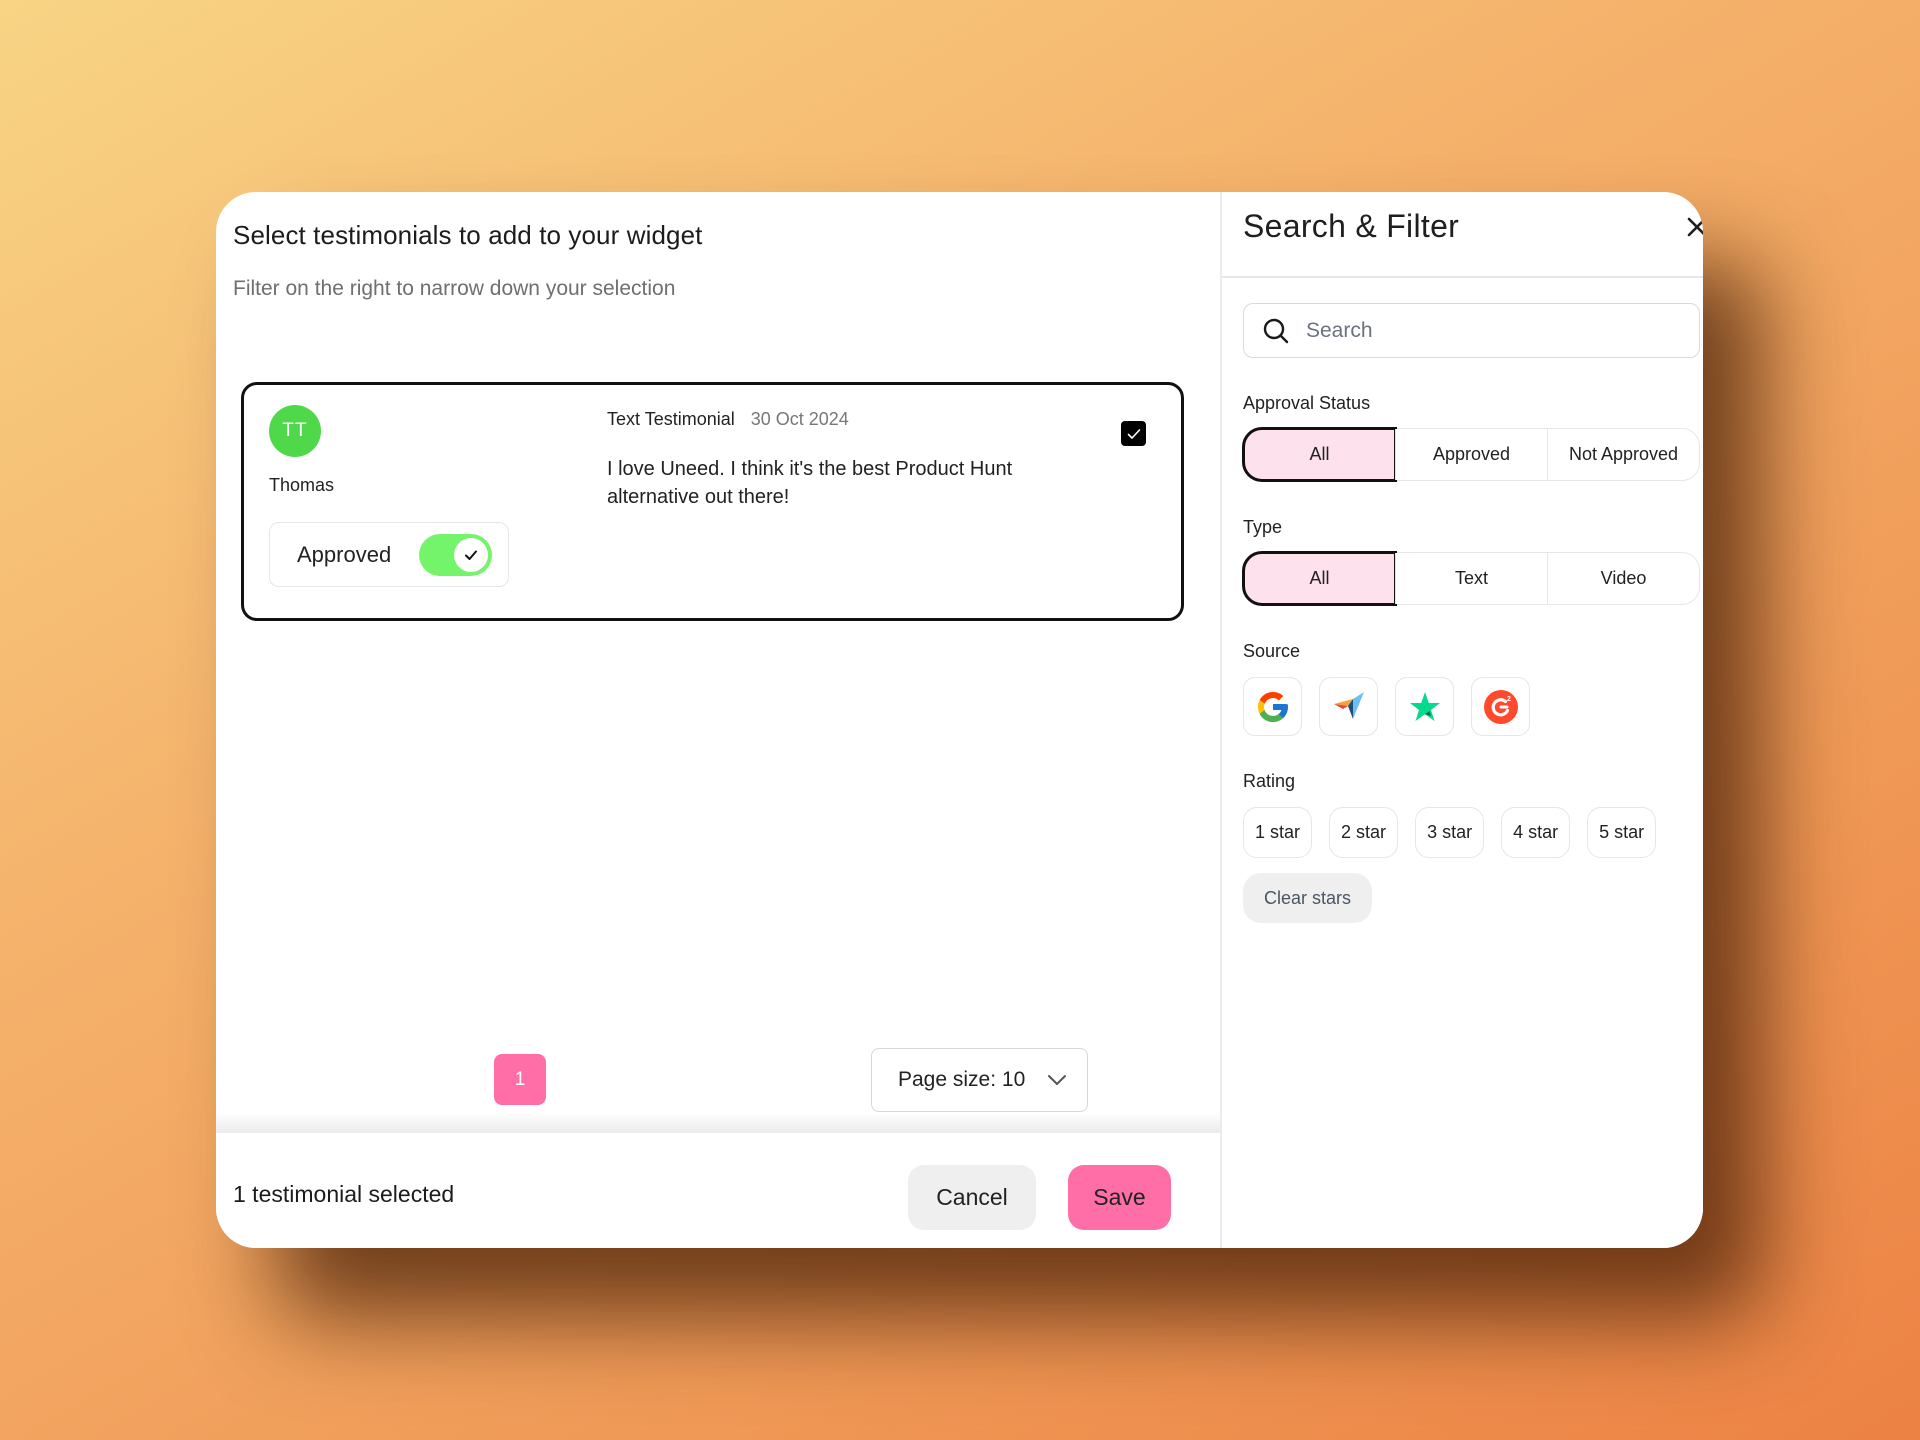  What do you see at coordinates (1119, 1197) in the screenshot?
I see `save-button: Save` at bounding box center [1119, 1197].